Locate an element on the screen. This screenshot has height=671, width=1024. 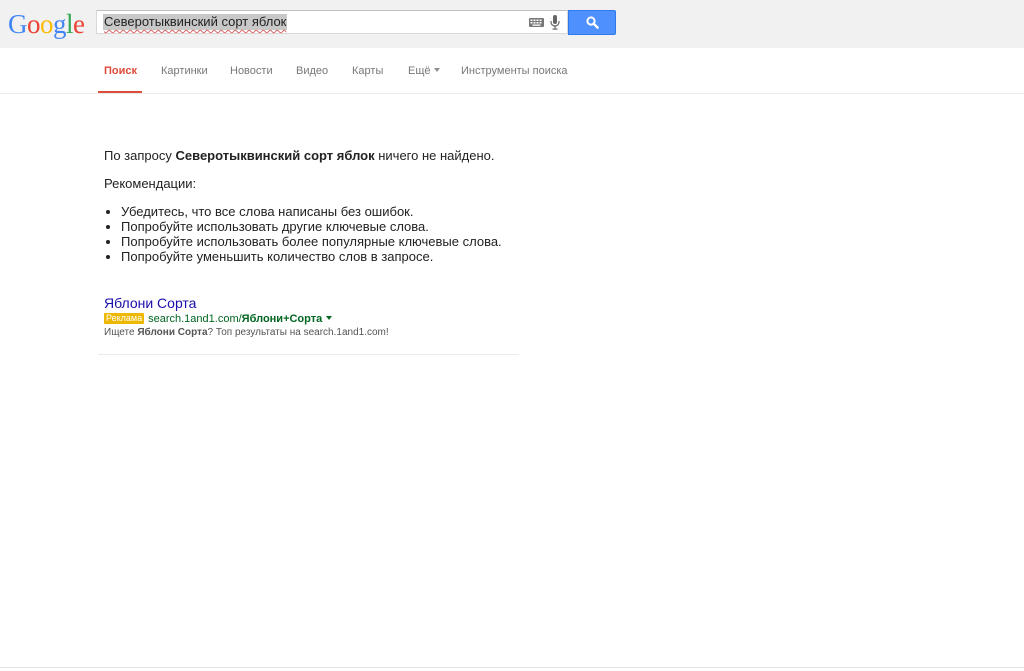
tab-search-tools: Инструменты поиска is located at coordinates (514, 71).